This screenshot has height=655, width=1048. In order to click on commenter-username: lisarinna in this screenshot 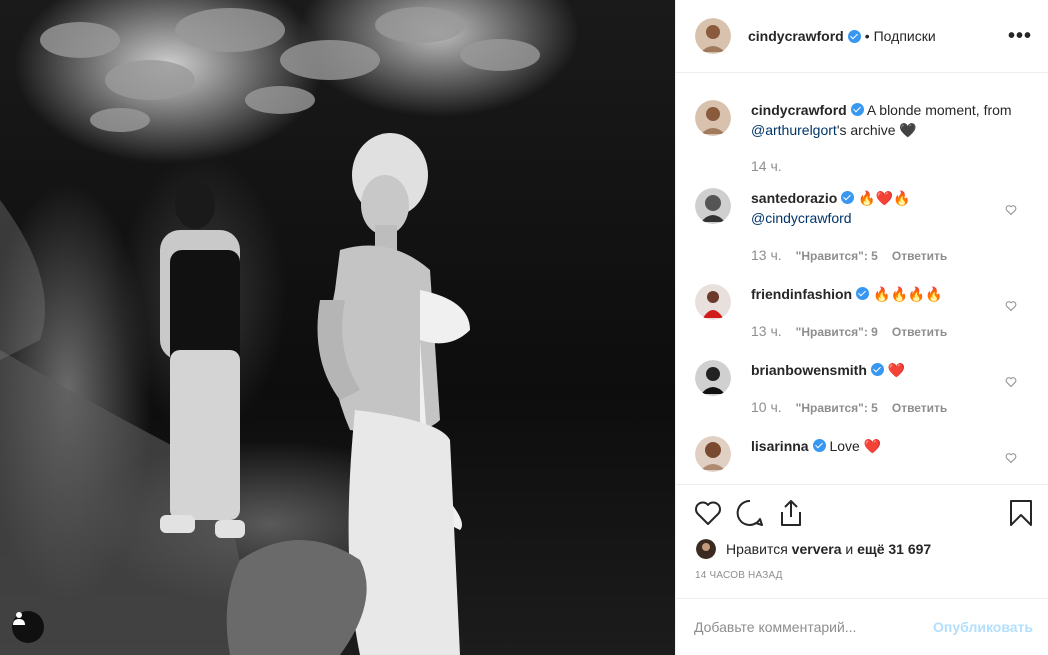, I will do `click(780, 446)`.